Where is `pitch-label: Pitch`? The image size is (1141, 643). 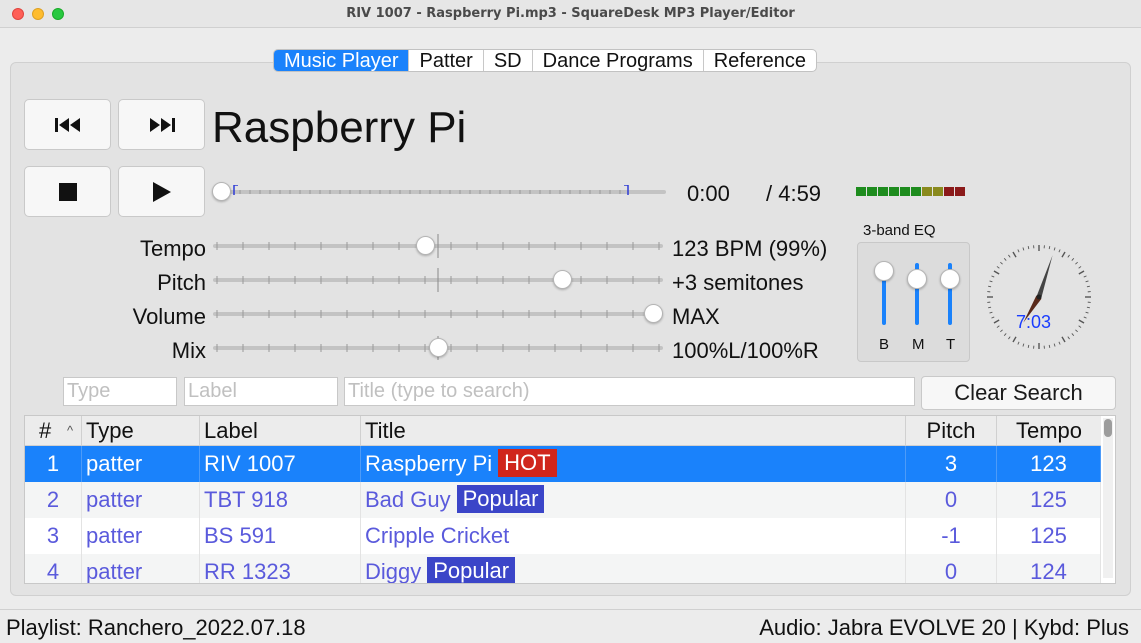 pitch-label: Pitch is located at coordinates (181, 282).